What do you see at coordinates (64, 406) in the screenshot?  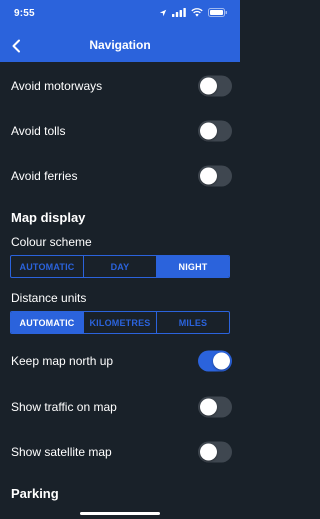 I see `show-traffic-label: Show traffic on map` at bounding box center [64, 406].